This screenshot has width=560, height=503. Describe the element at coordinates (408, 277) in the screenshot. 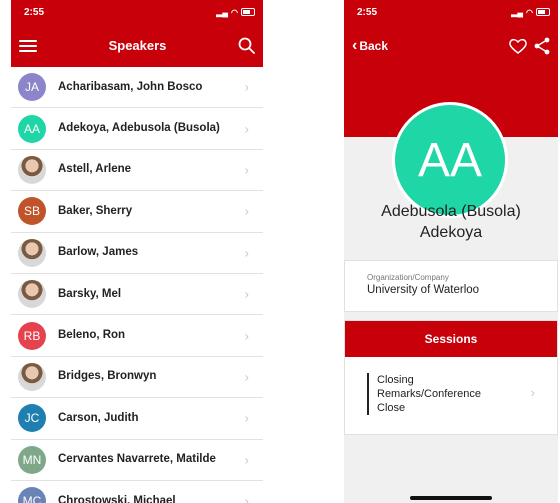

I see `organization-label: Organization/Company` at that location.